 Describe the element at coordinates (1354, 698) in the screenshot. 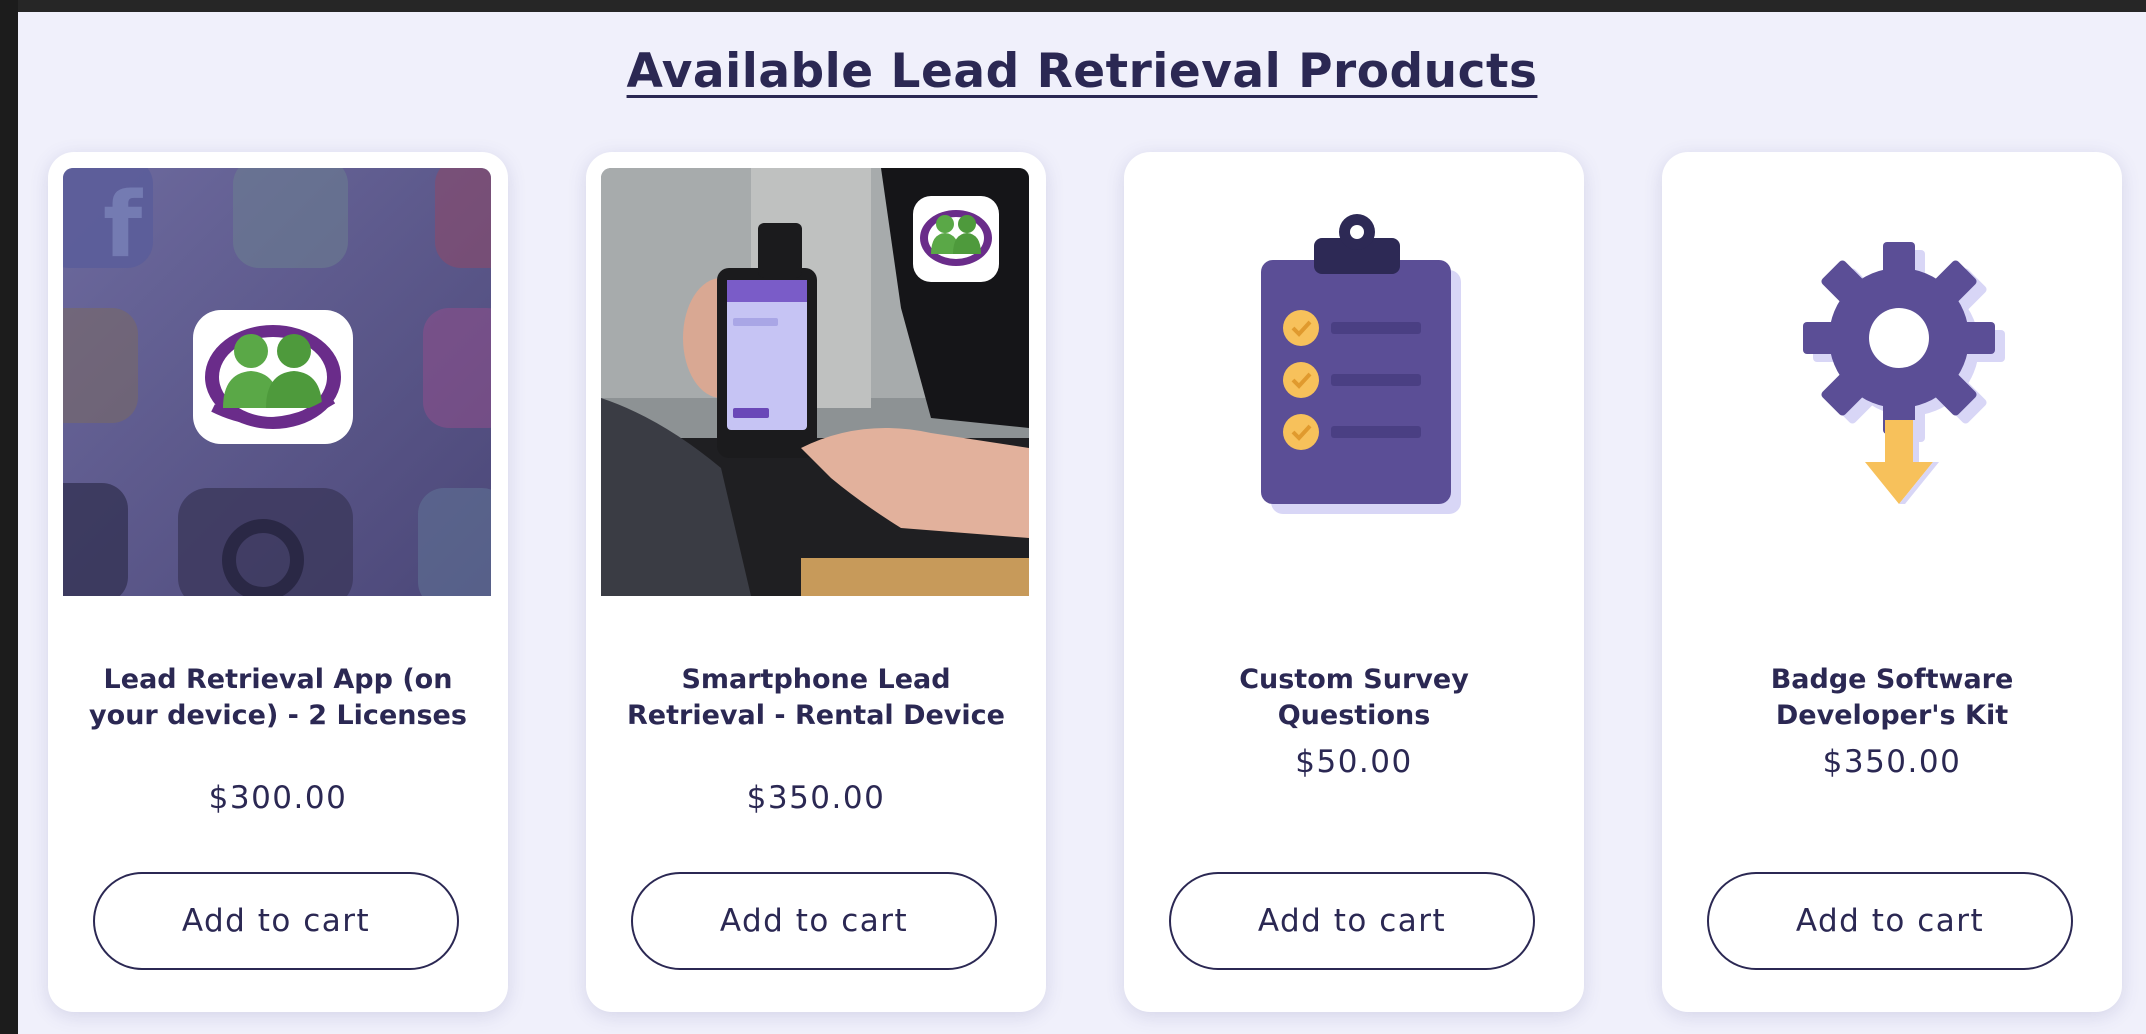

I see `product-title: Custom Survey Questions` at that location.